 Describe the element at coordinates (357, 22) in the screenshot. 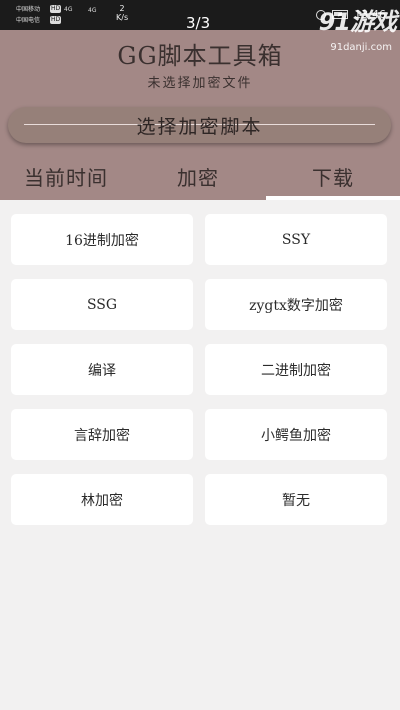

I see `watermark-brand: 91游戏` at that location.